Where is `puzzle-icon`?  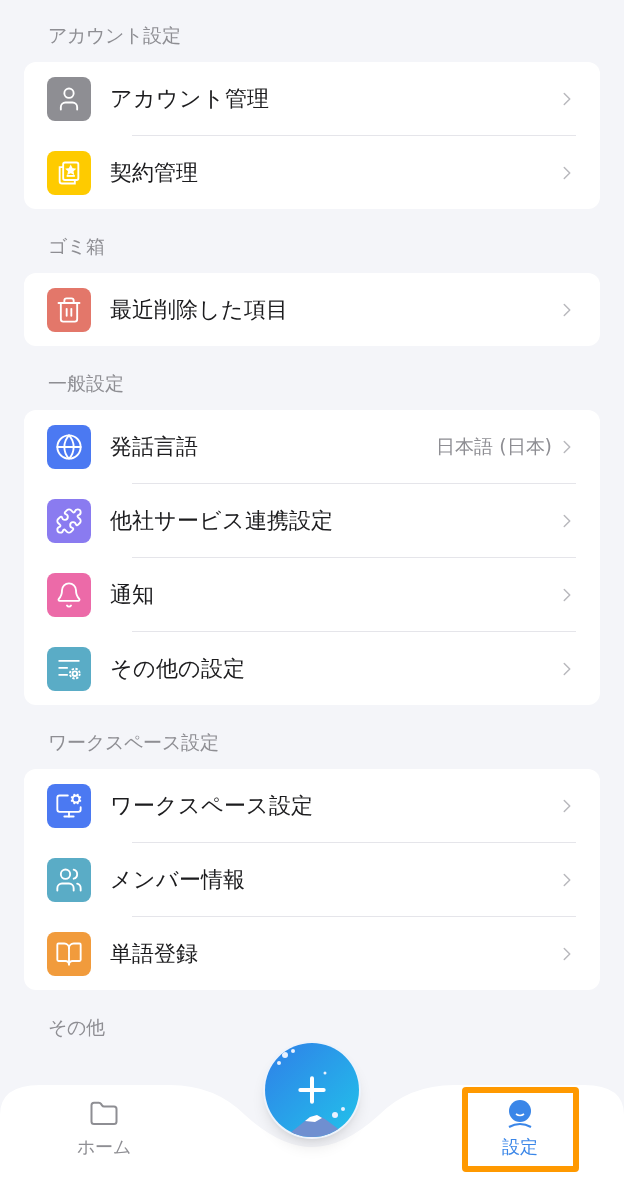 puzzle-icon is located at coordinates (69, 520).